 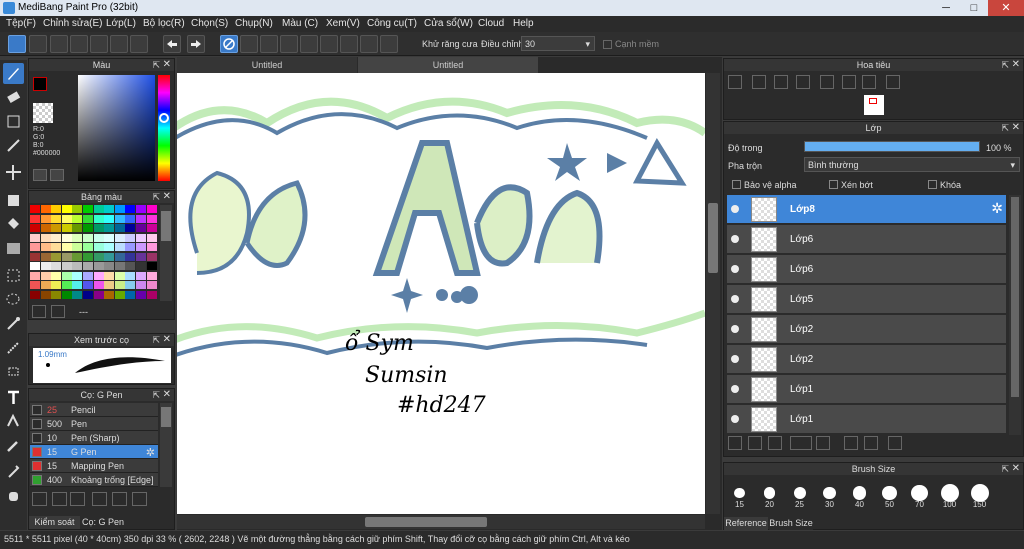 I want to click on gradient-tool-icon, so click(x=13, y=248).